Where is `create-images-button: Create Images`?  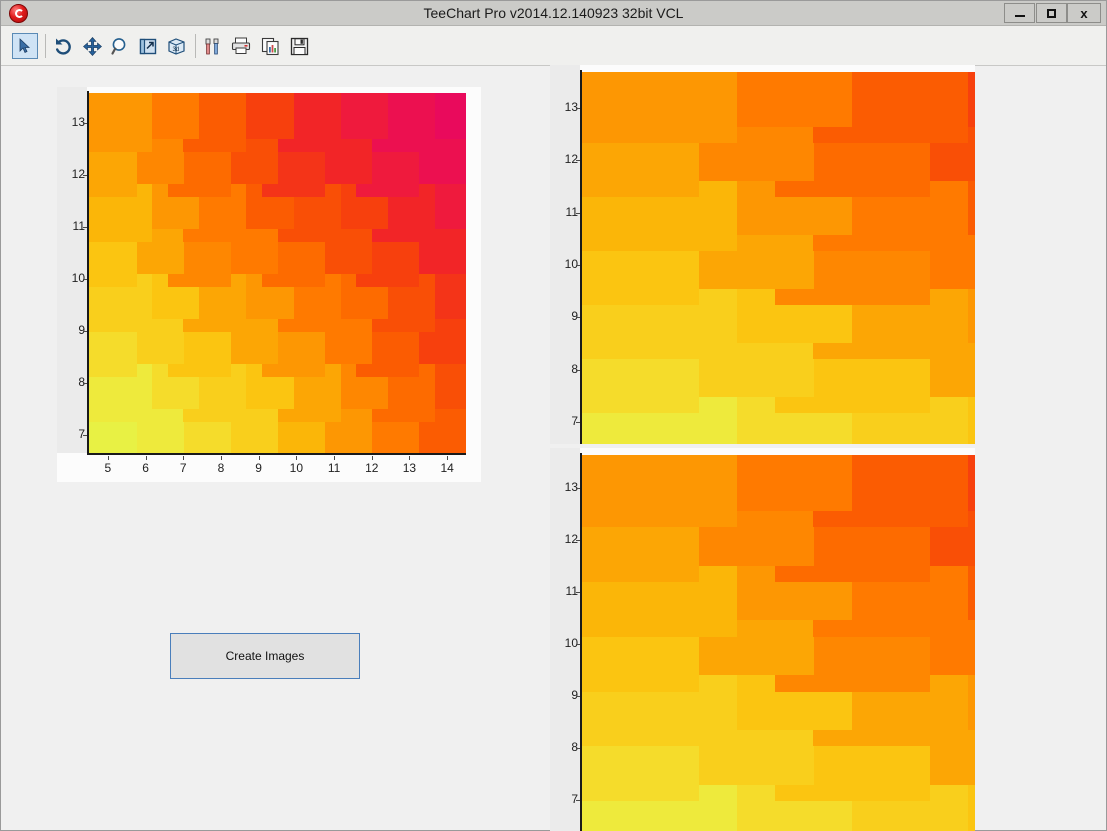 create-images-button: Create Images is located at coordinates (265, 656).